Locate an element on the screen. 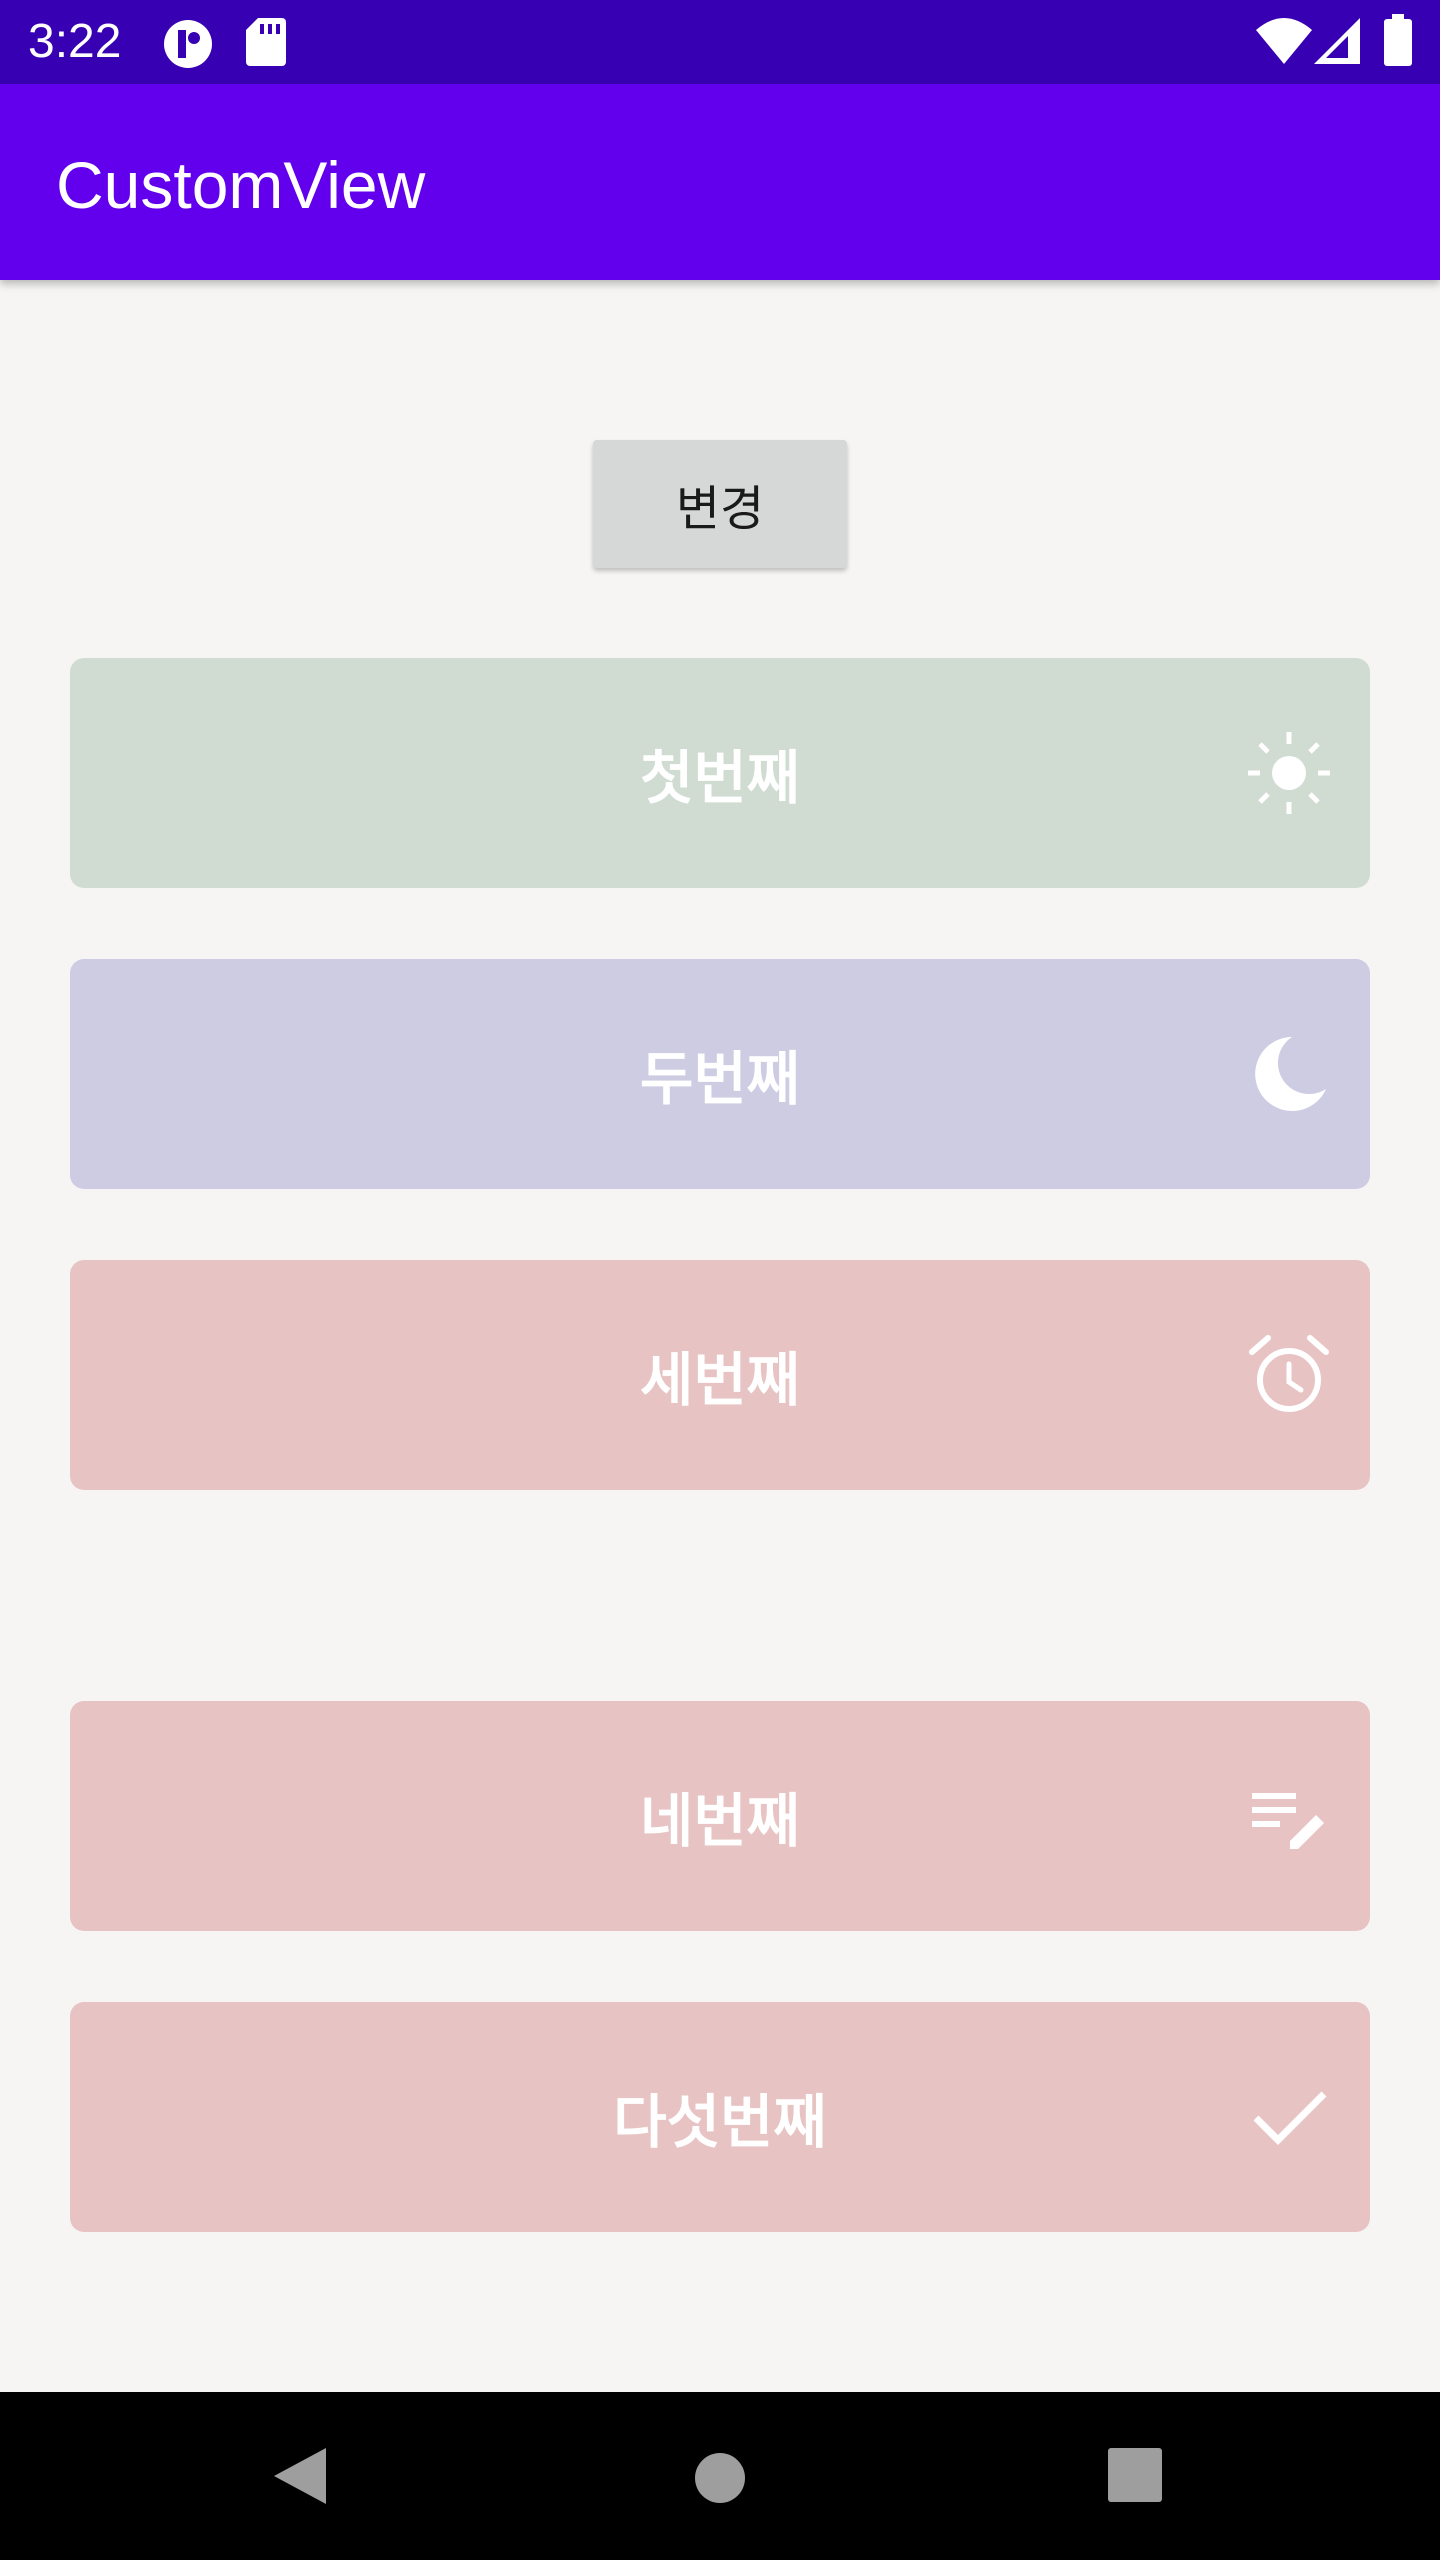  card-label: 첫번째 is located at coordinates (720, 778).